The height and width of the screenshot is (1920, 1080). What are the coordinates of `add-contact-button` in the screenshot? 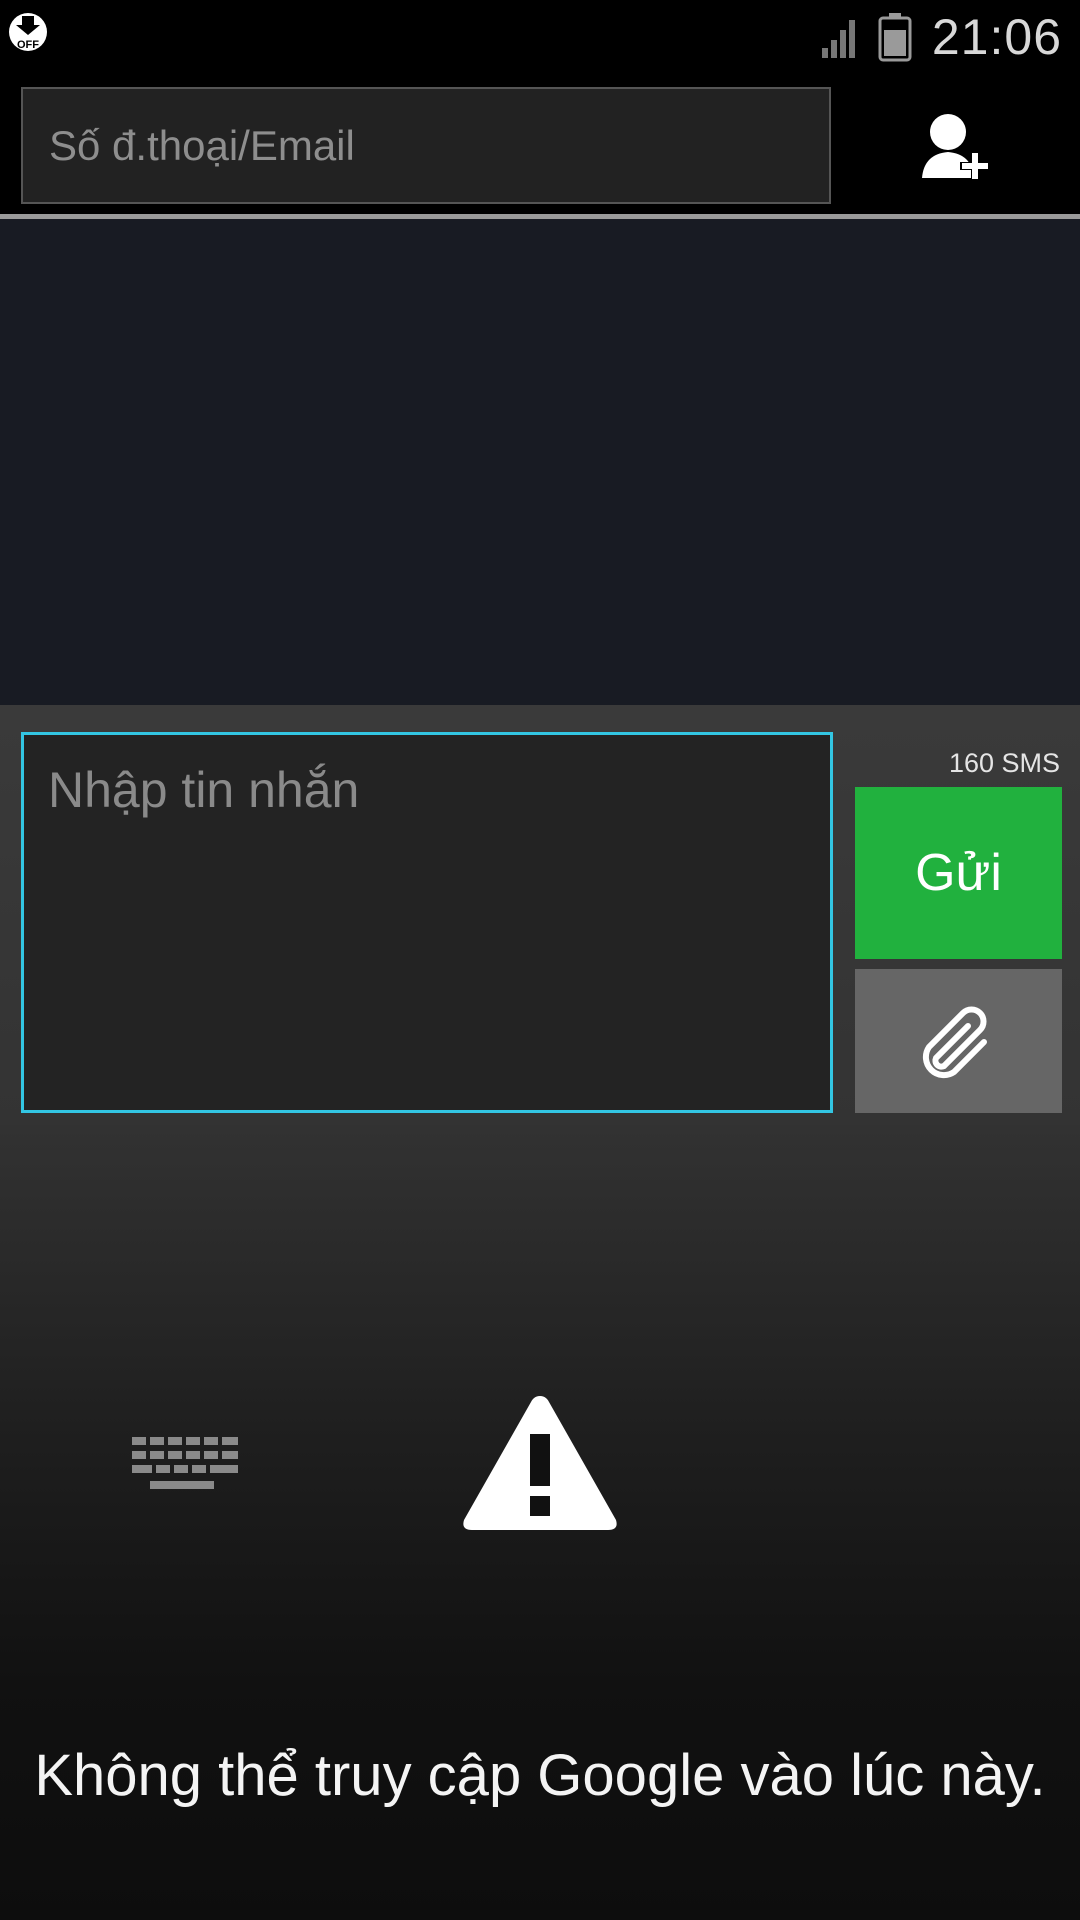 It's located at (960, 150).